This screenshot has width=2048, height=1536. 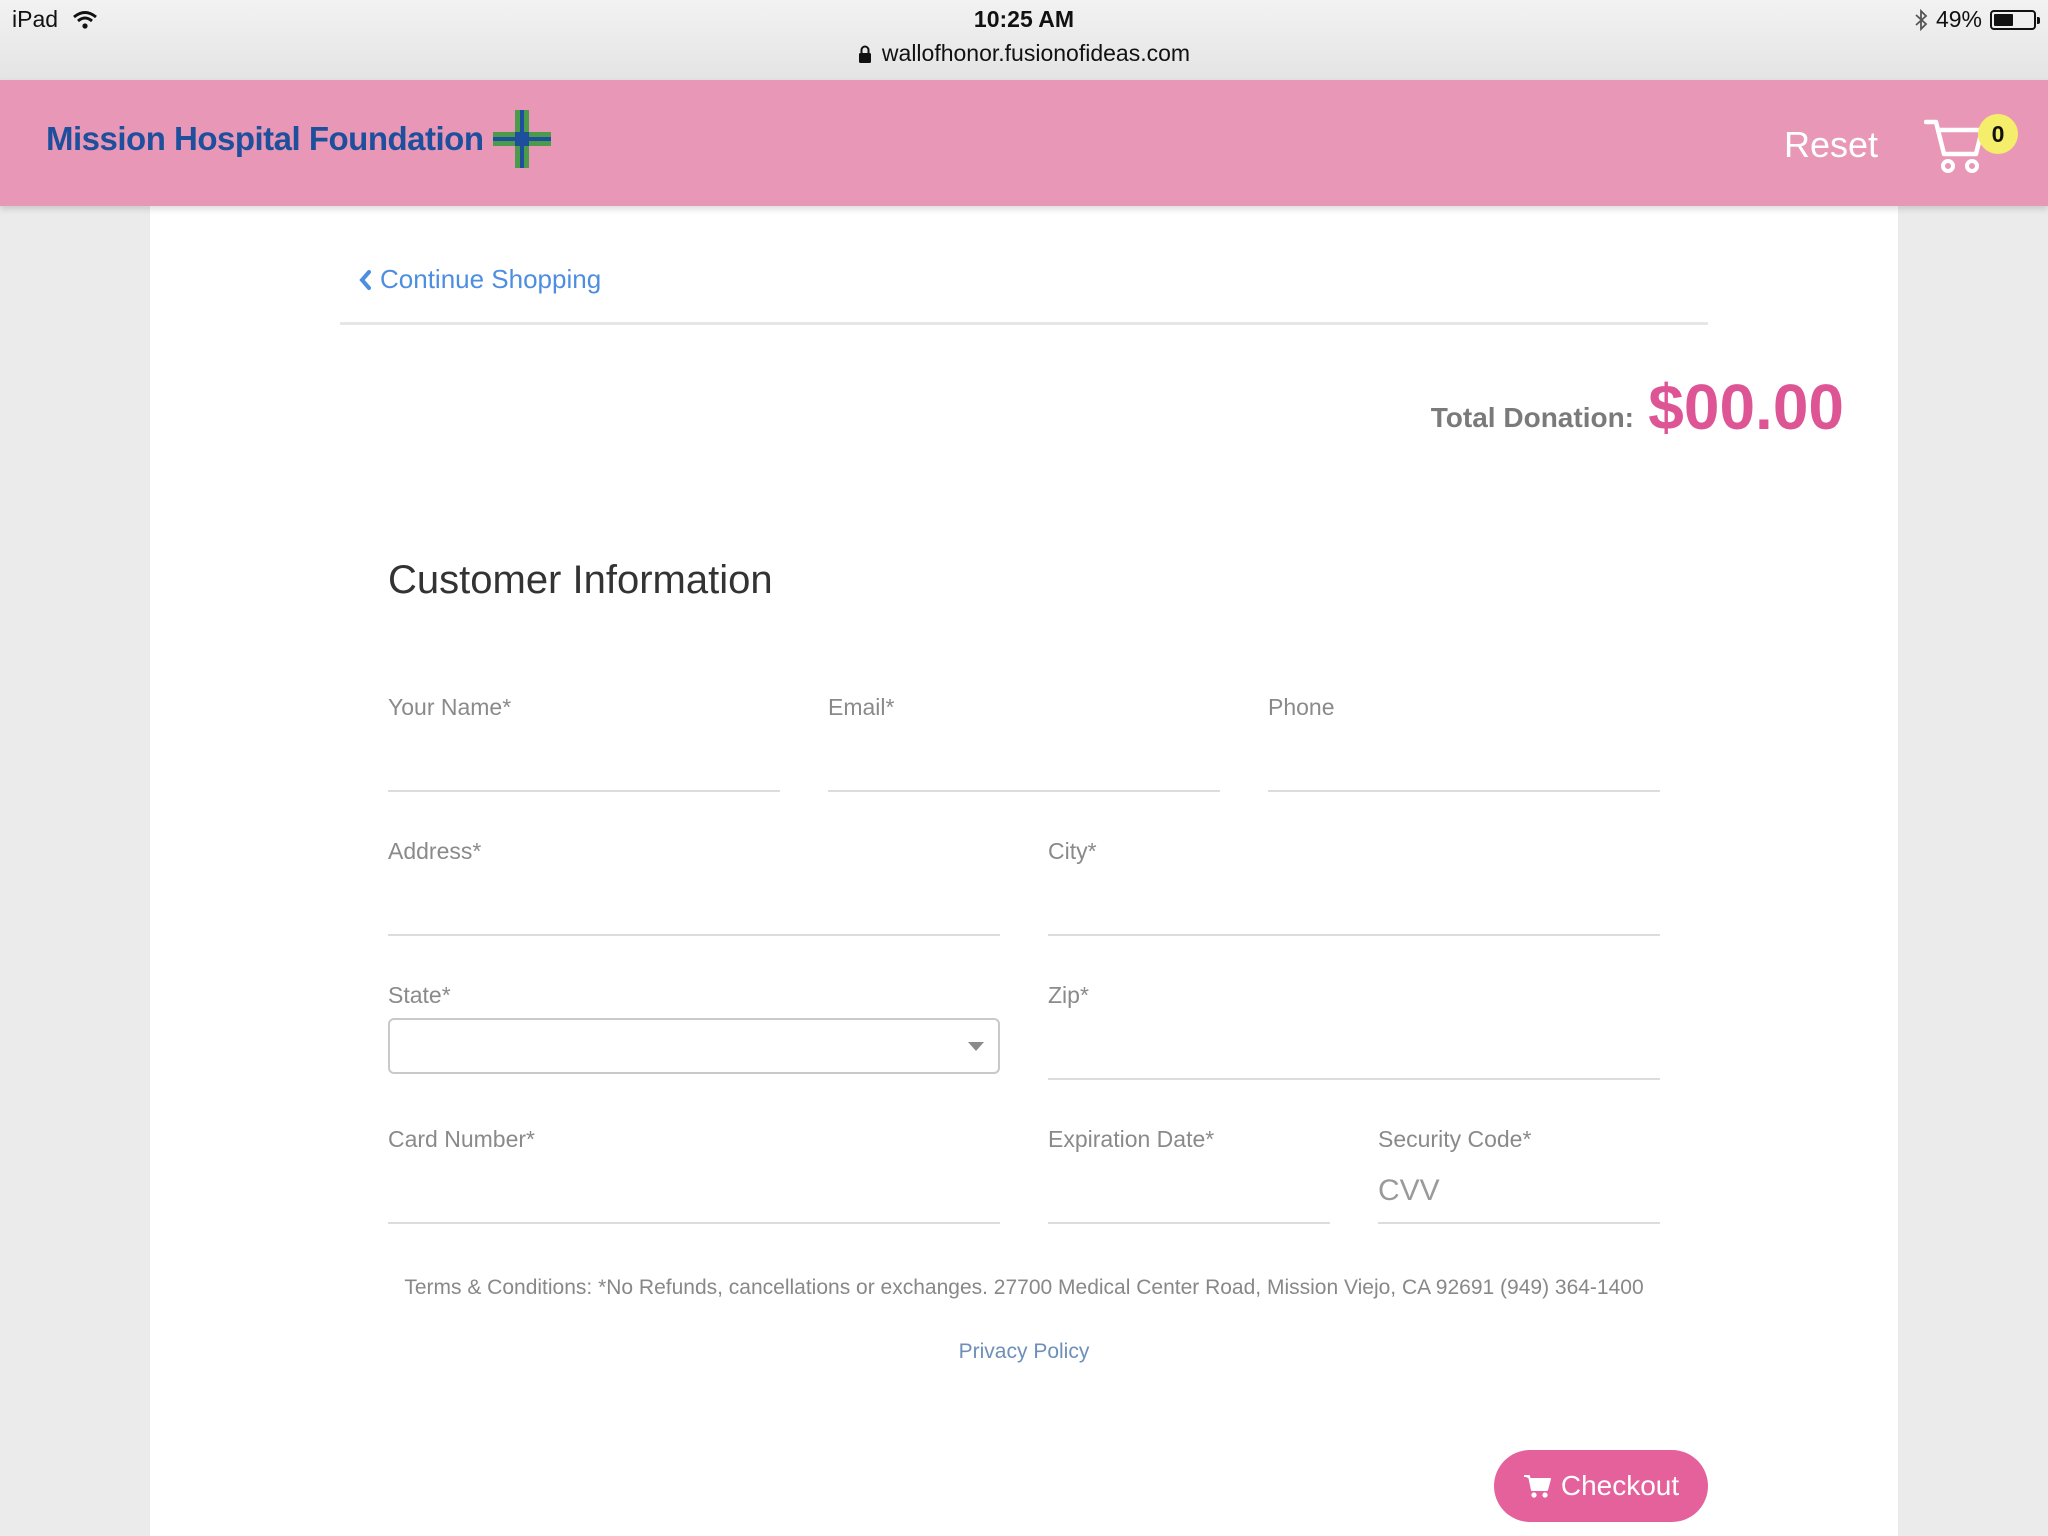 What do you see at coordinates (1024, 761) in the screenshot?
I see `email-input` at bounding box center [1024, 761].